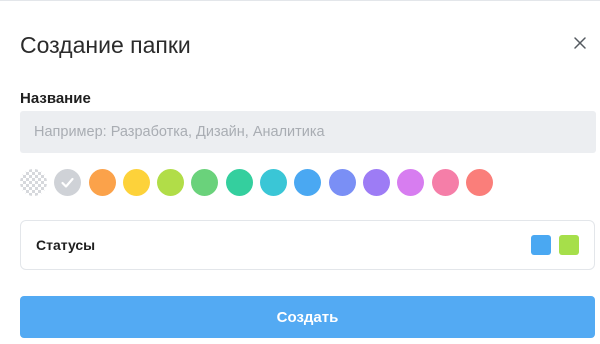 This screenshot has height=344, width=600. I want to click on dialog-title: Создание папки, so click(105, 45).